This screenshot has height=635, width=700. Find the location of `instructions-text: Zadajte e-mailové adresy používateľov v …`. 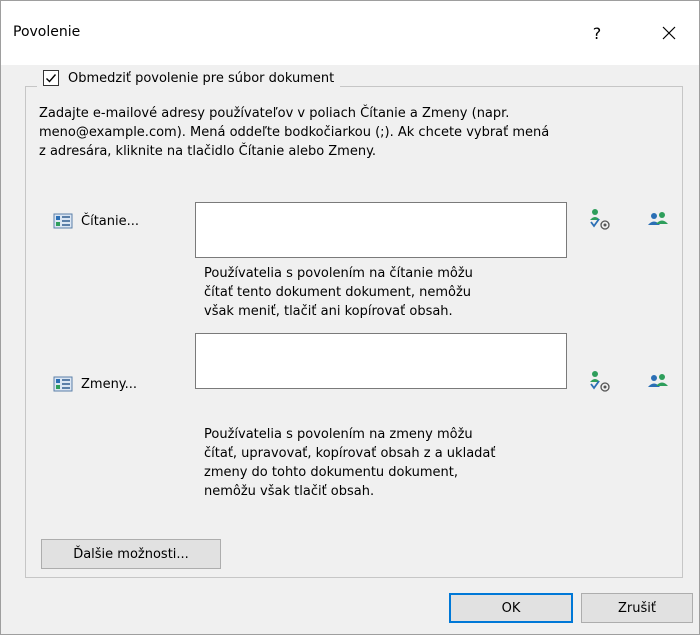

instructions-text: Zadajte e-mailové adresy používateľov v … is located at coordinates (294, 132).